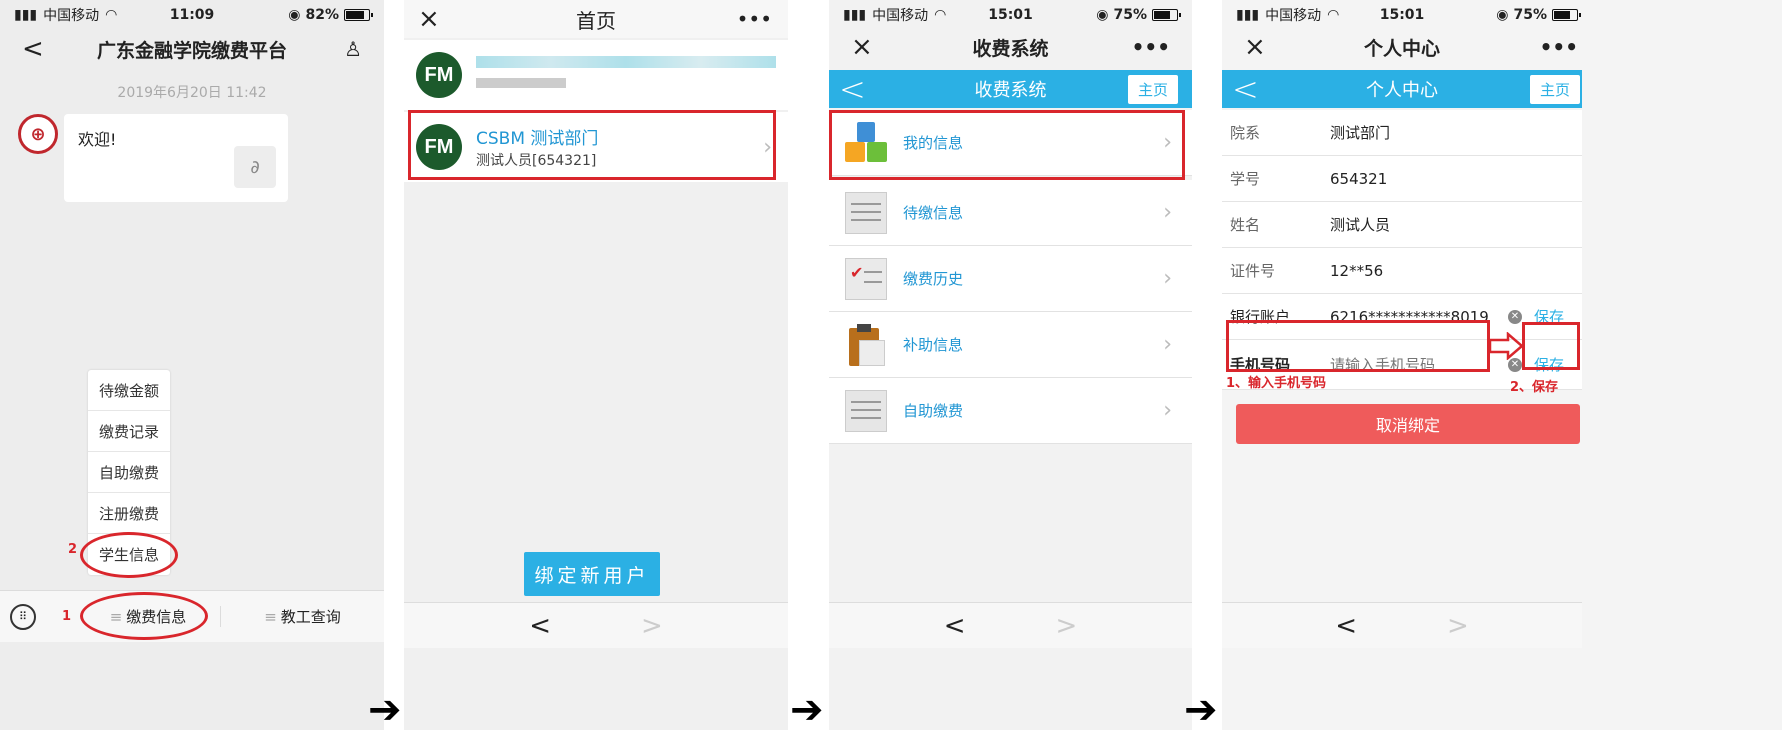  What do you see at coordinates (1245, 179) in the screenshot?
I see `field-label: 学号` at bounding box center [1245, 179].